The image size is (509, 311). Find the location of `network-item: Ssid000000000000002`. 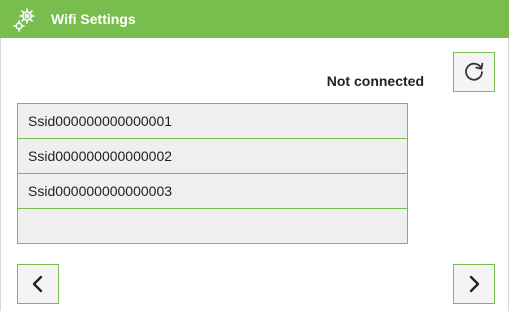

network-item: Ssid000000000000002 is located at coordinates (212, 156).